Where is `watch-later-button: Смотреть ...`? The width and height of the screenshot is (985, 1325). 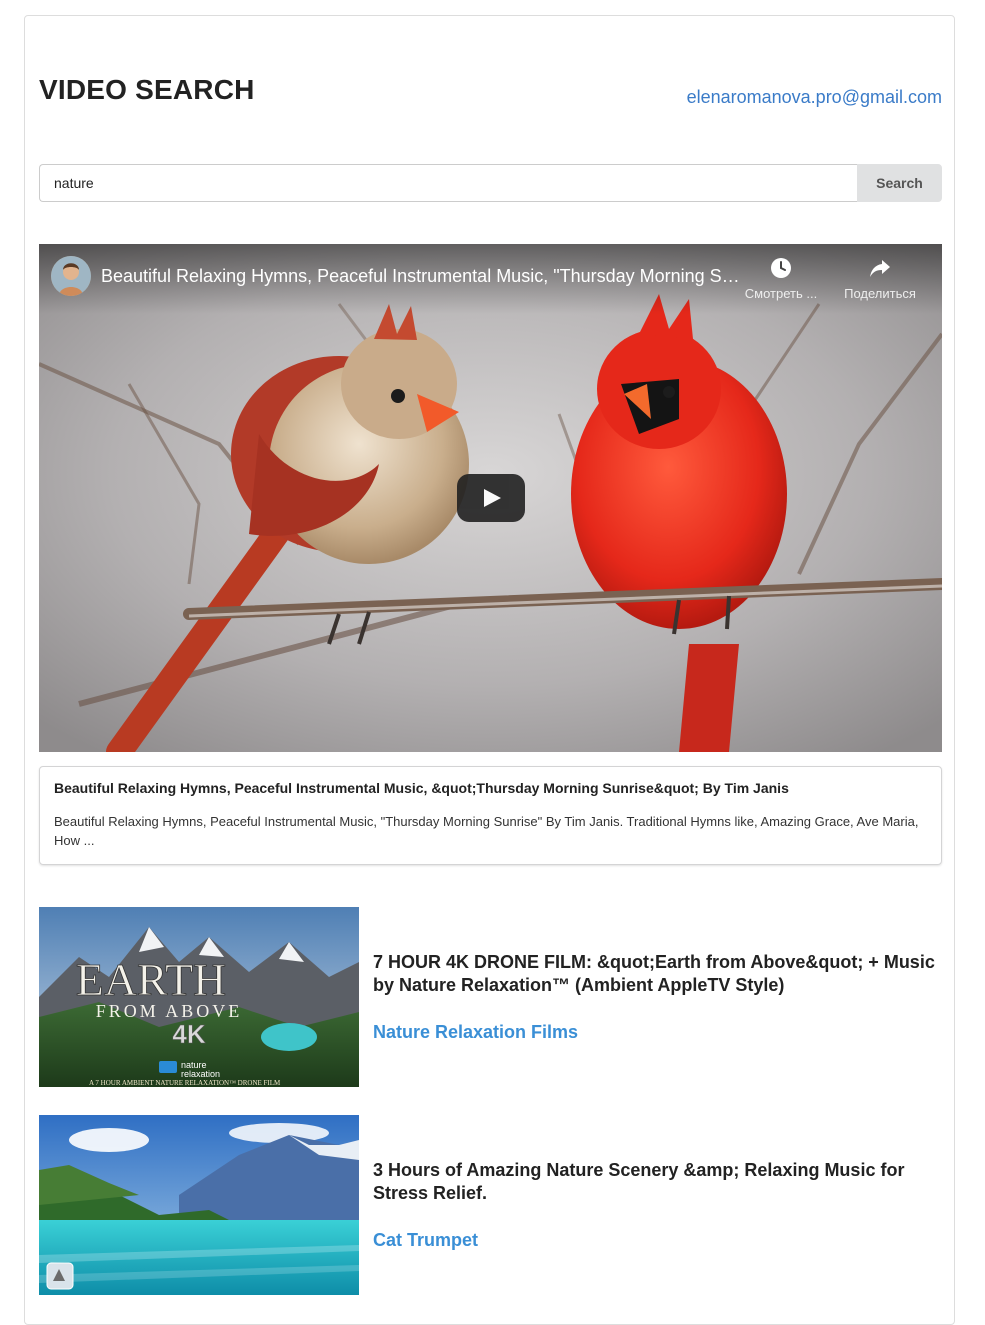
watch-later-button: Смотреть ... is located at coordinates (781, 278).